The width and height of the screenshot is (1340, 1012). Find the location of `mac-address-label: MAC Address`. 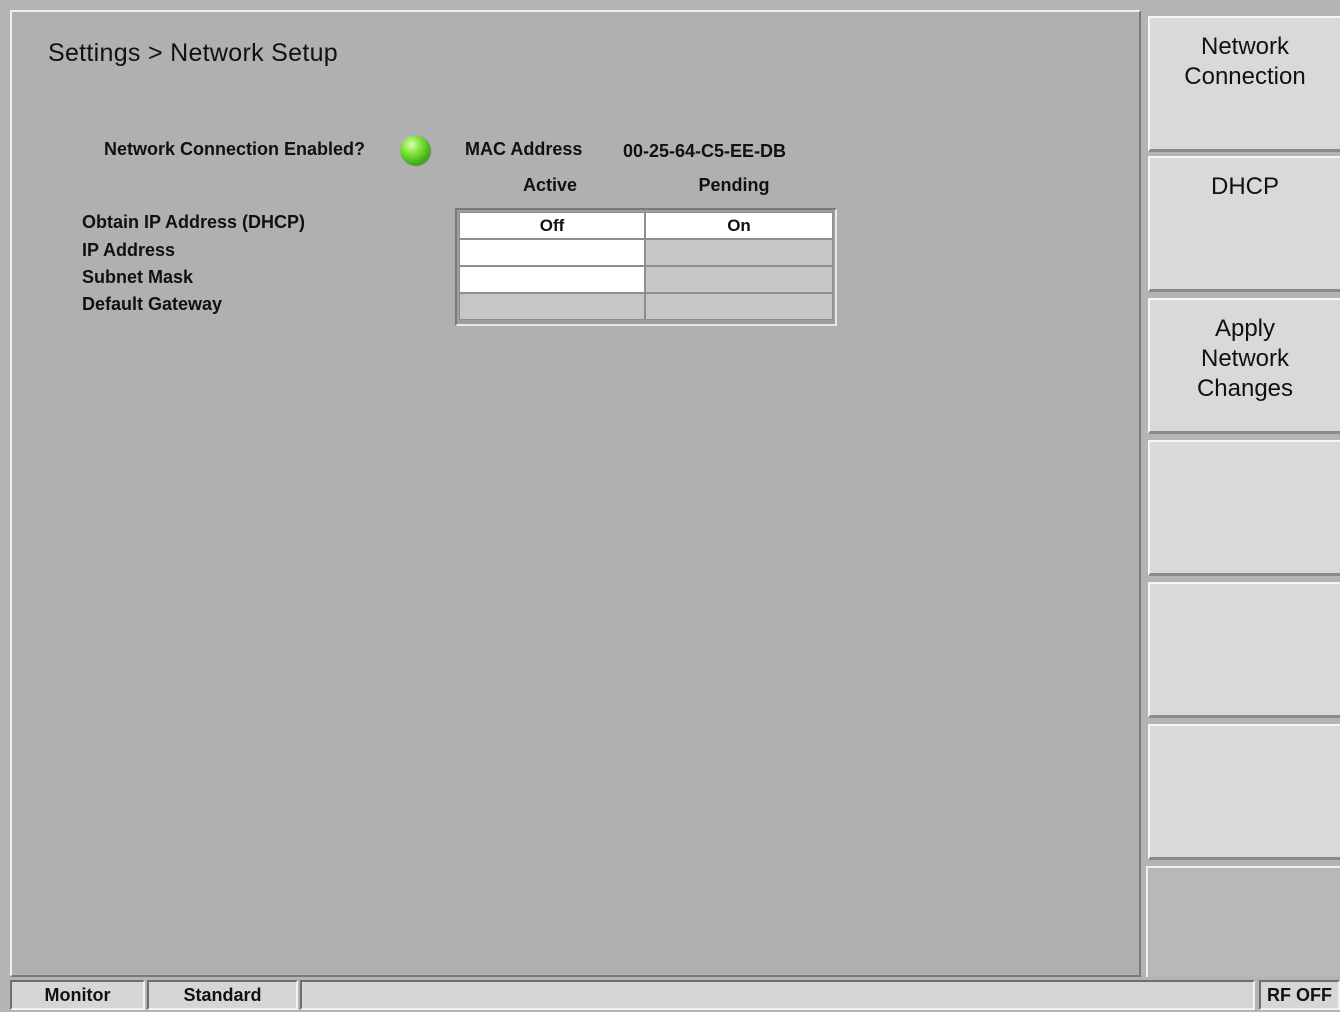

mac-address-label: MAC Address is located at coordinates (524, 149).